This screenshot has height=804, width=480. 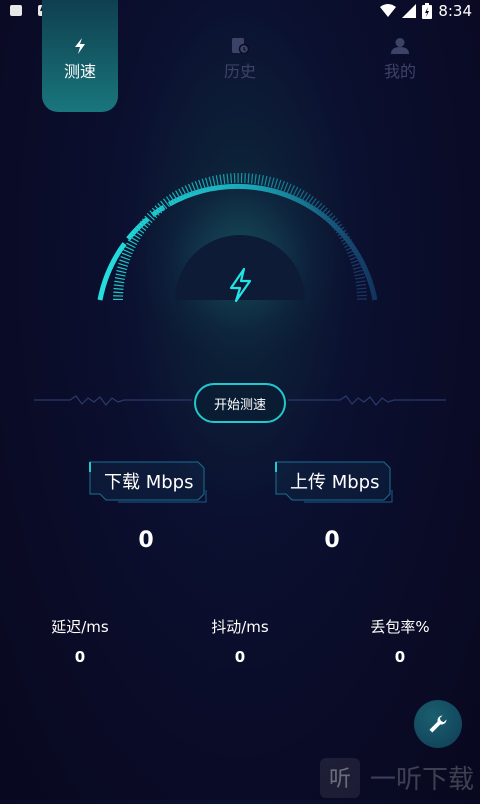 I want to click on packet-loss-label: 丢包率%, so click(x=400, y=627).